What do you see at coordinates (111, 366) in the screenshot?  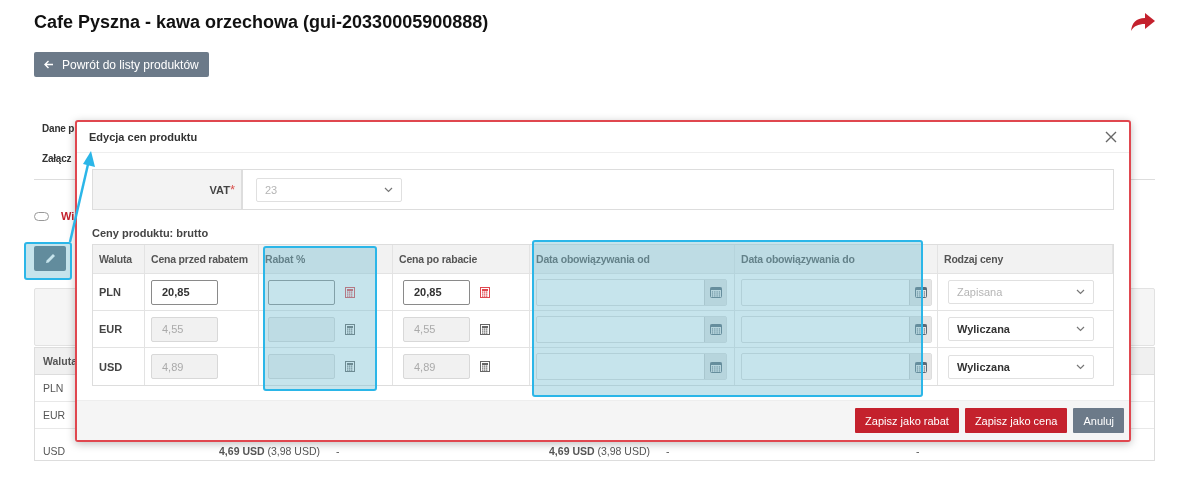 I see `currency-code: USD` at bounding box center [111, 366].